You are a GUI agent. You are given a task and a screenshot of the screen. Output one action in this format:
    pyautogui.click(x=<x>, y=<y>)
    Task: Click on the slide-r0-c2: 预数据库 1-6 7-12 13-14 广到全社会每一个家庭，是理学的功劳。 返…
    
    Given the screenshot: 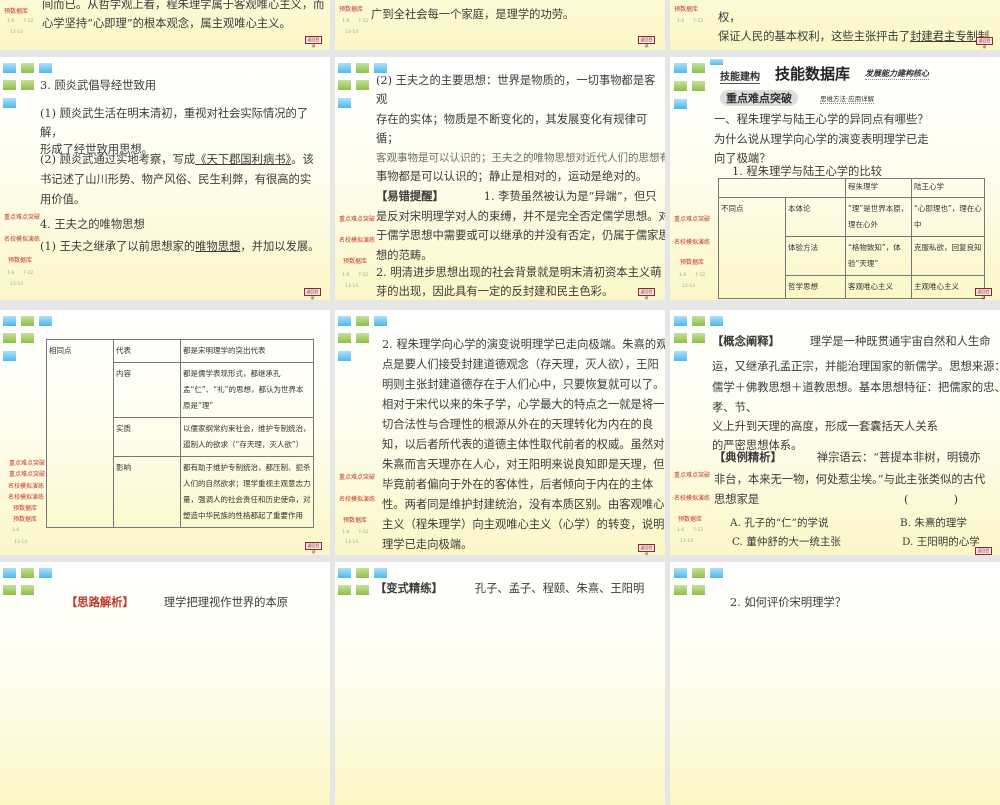 What is the action you would take?
    pyautogui.click(x=500, y=25)
    